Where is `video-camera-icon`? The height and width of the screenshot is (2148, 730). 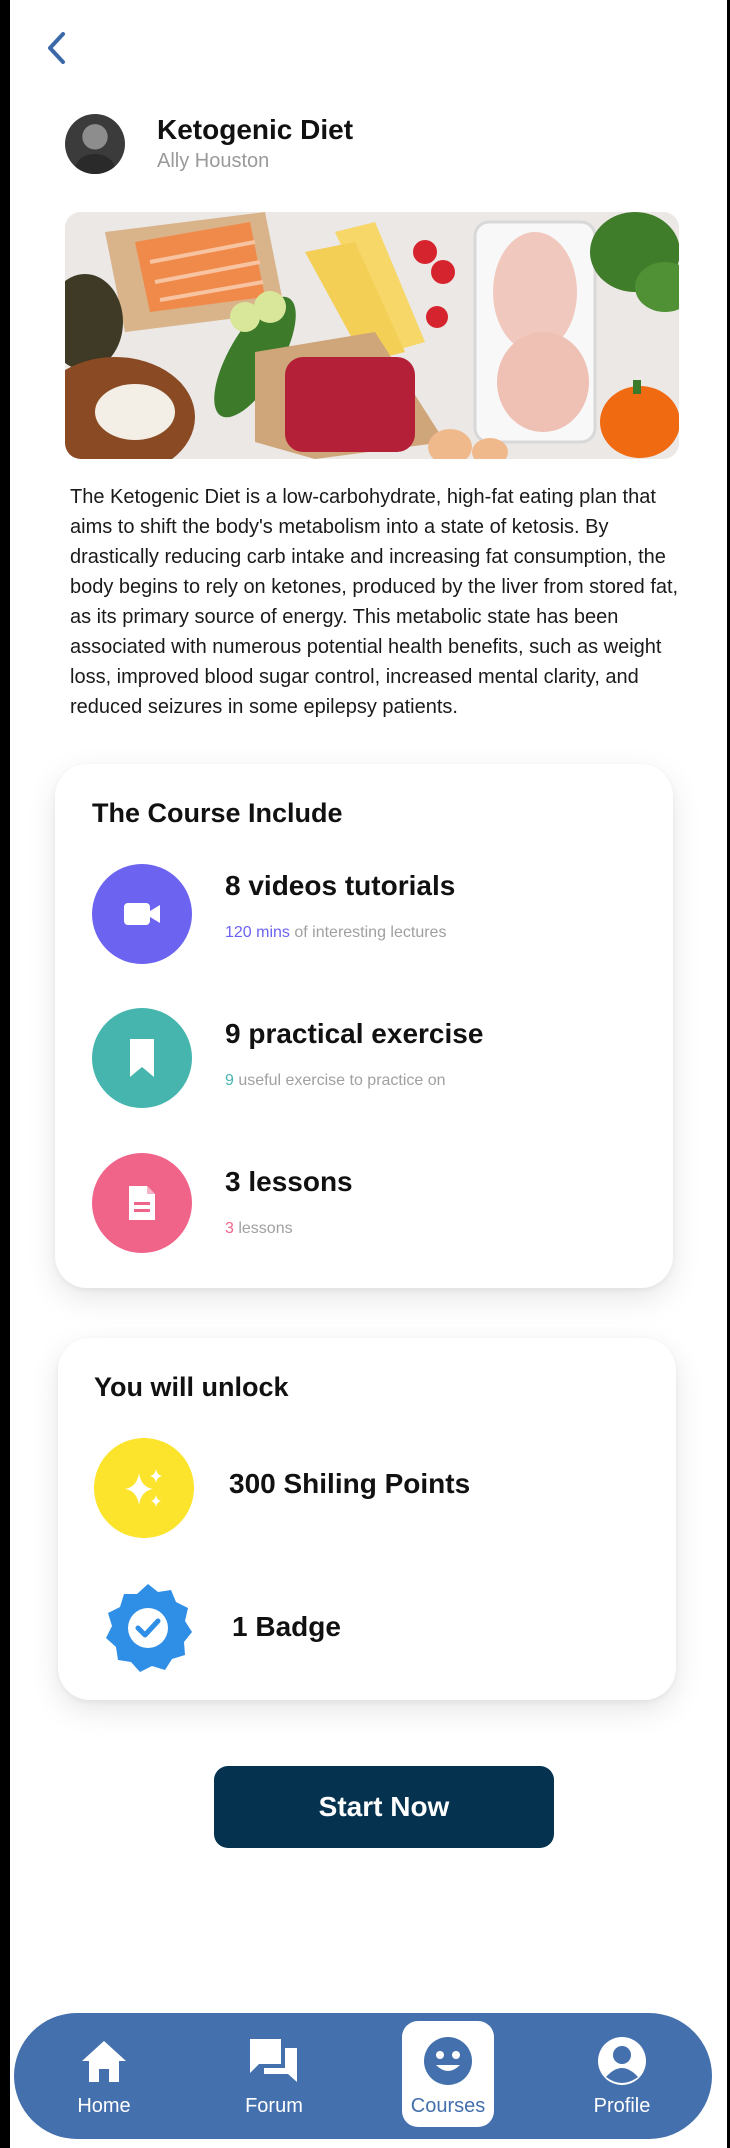
video-camera-icon is located at coordinates (142, 914).